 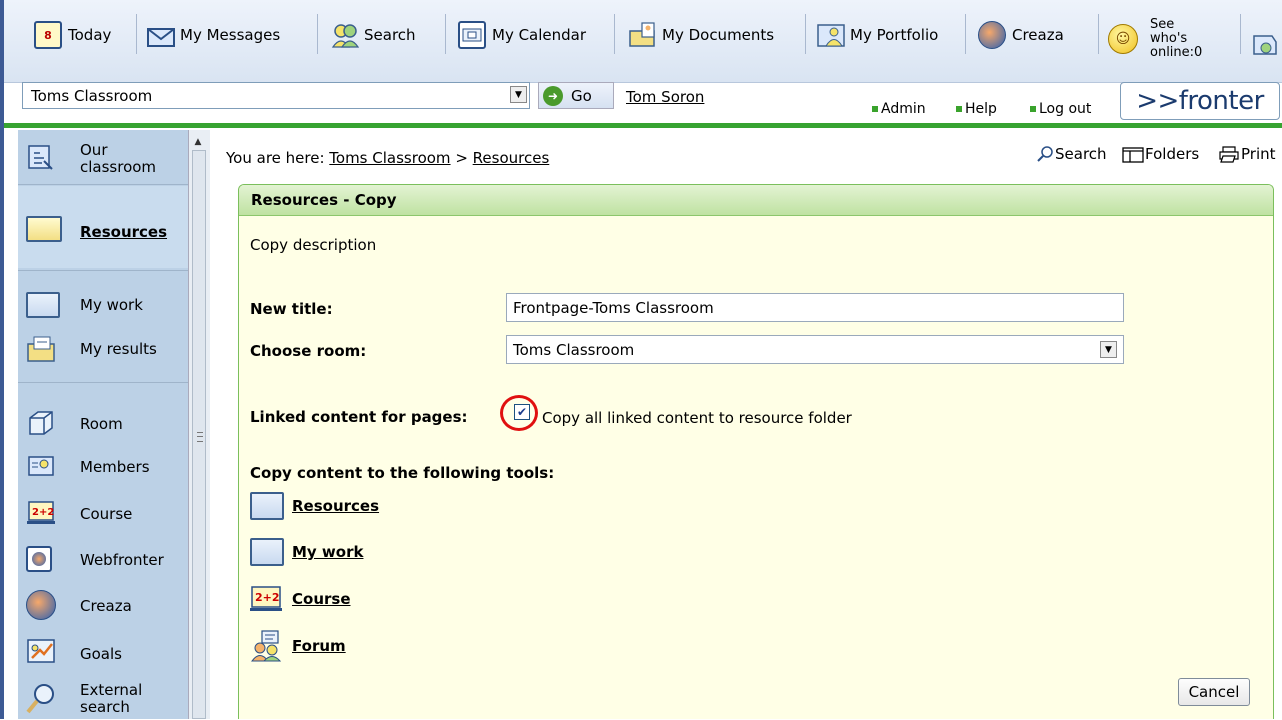 I want to click on content-folders-button: Folders, so click(x=1160, y=154).